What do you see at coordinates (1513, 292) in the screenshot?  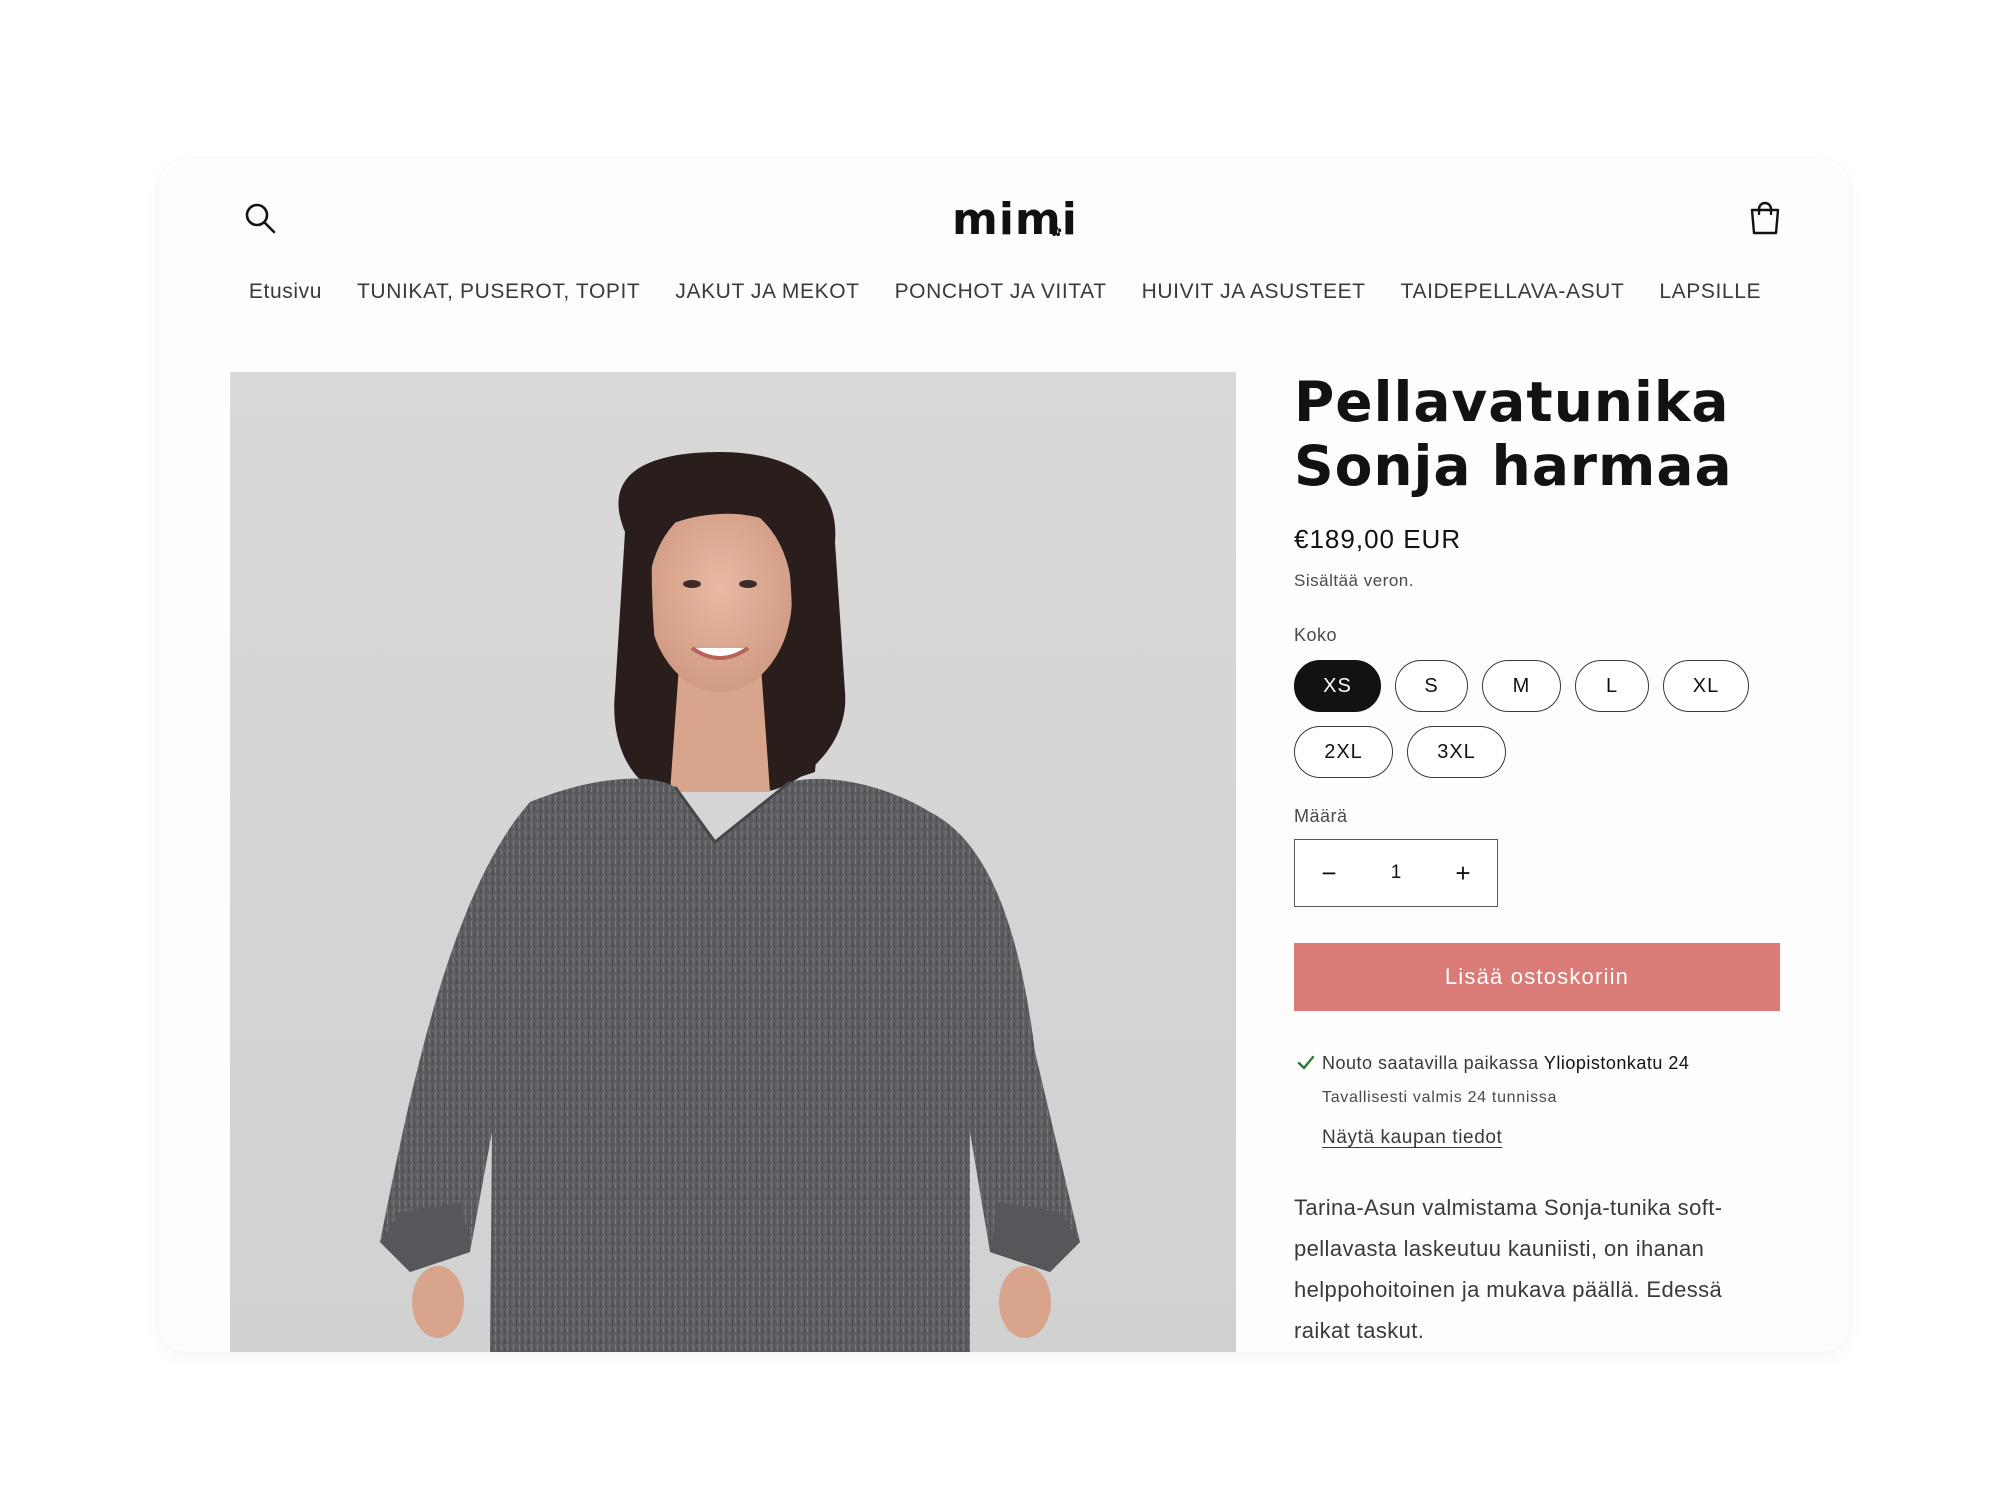 I see `nav-item-taidepellava-asut: TAIDEPELLAVA-ASUT` at bounding box center [1513, 292].